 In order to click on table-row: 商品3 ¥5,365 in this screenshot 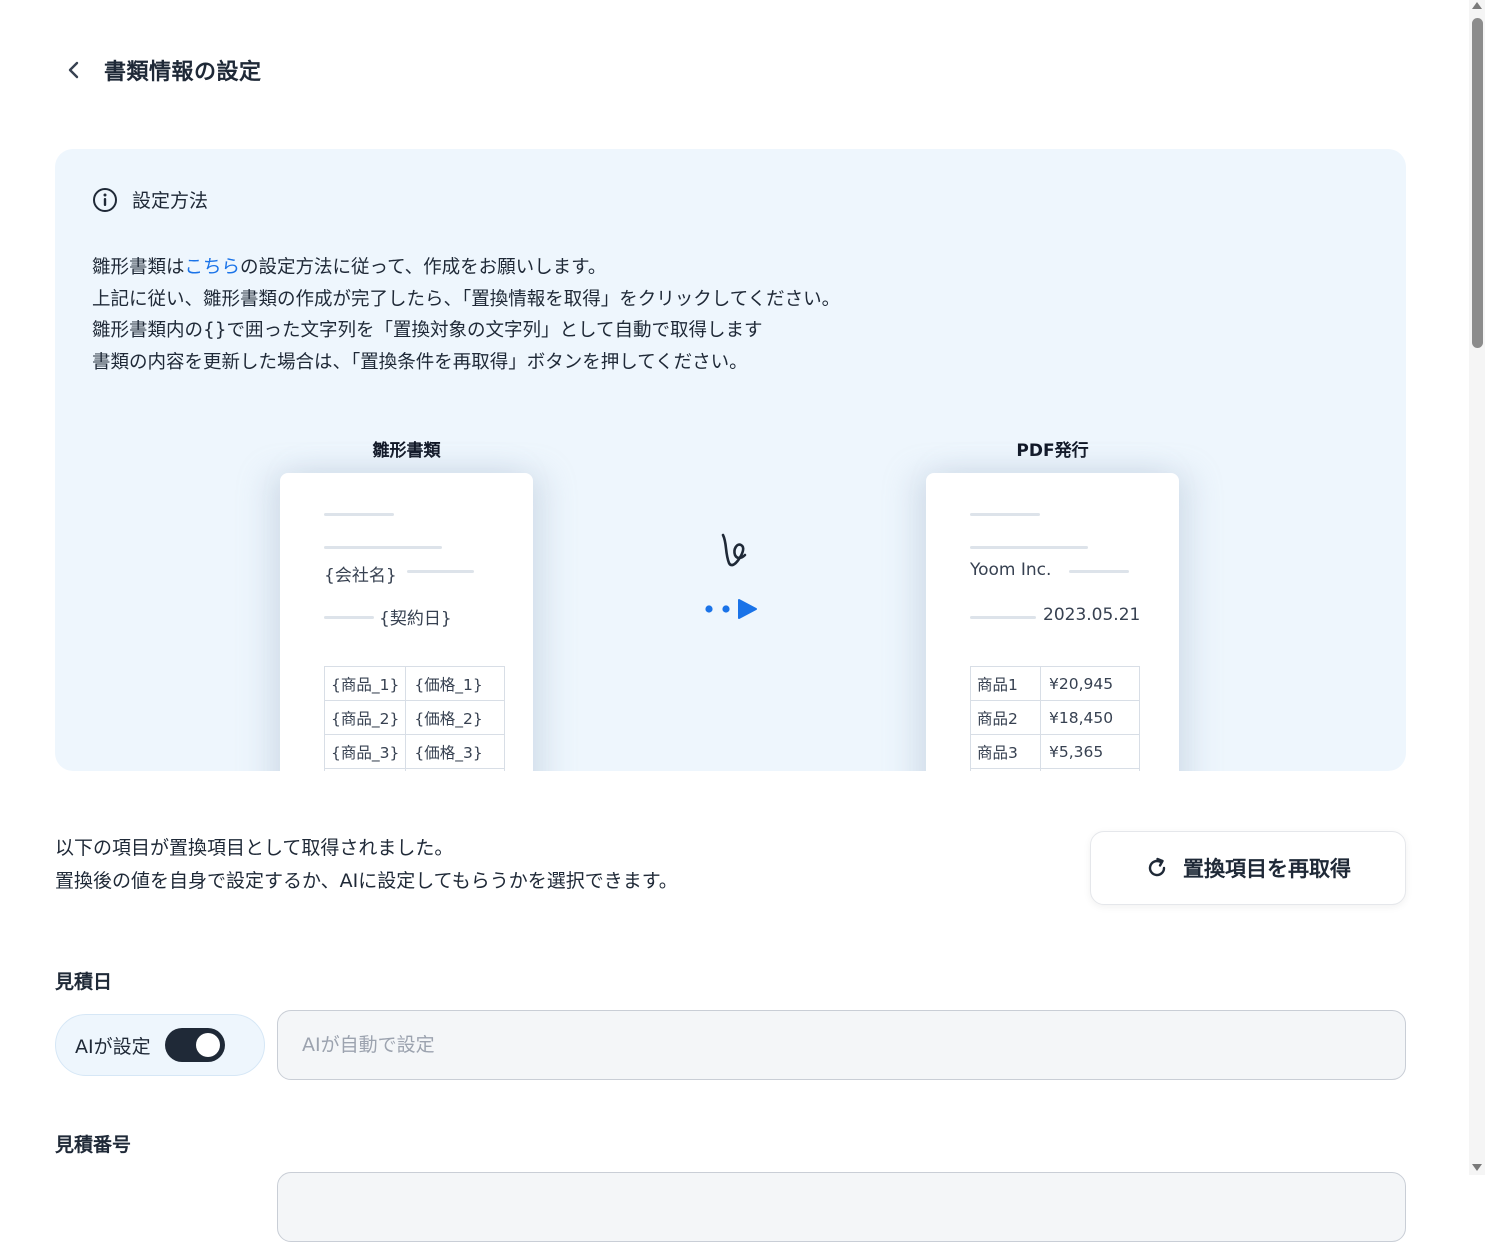, I will do `click(1055, 751)`.